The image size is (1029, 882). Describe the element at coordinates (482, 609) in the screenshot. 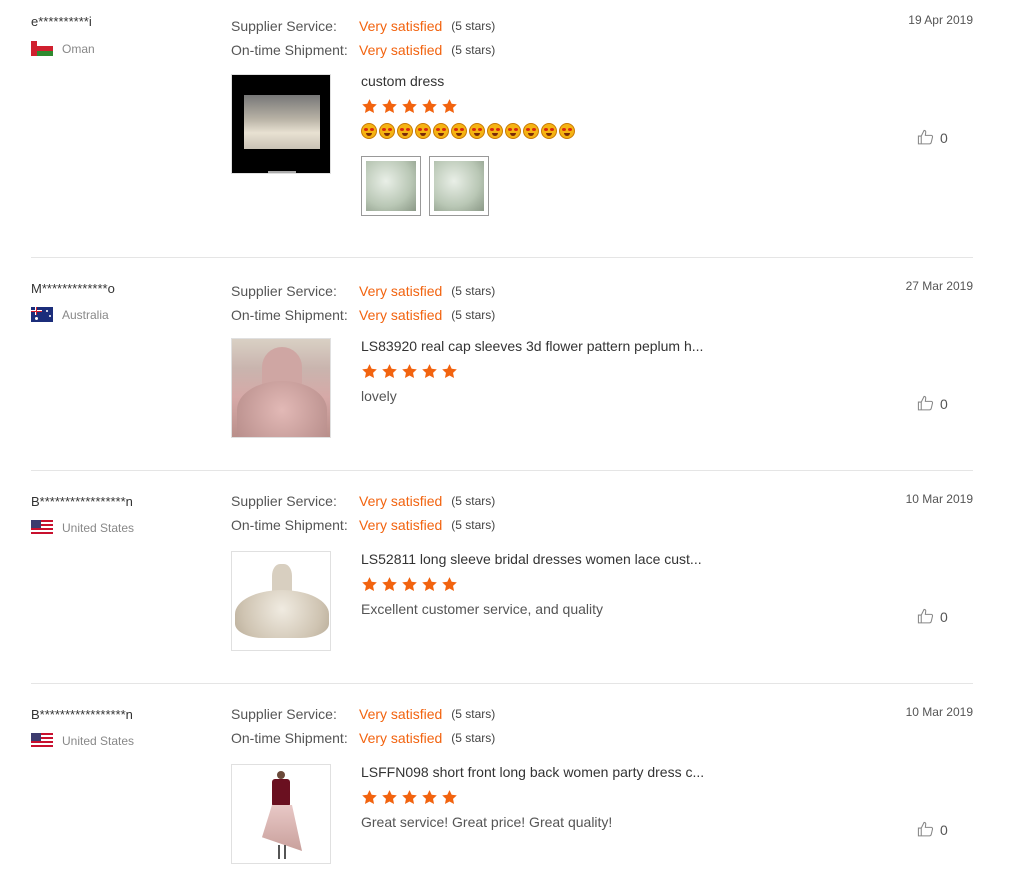

I see `review-comment: Excellent customer service, and quality` at that location.